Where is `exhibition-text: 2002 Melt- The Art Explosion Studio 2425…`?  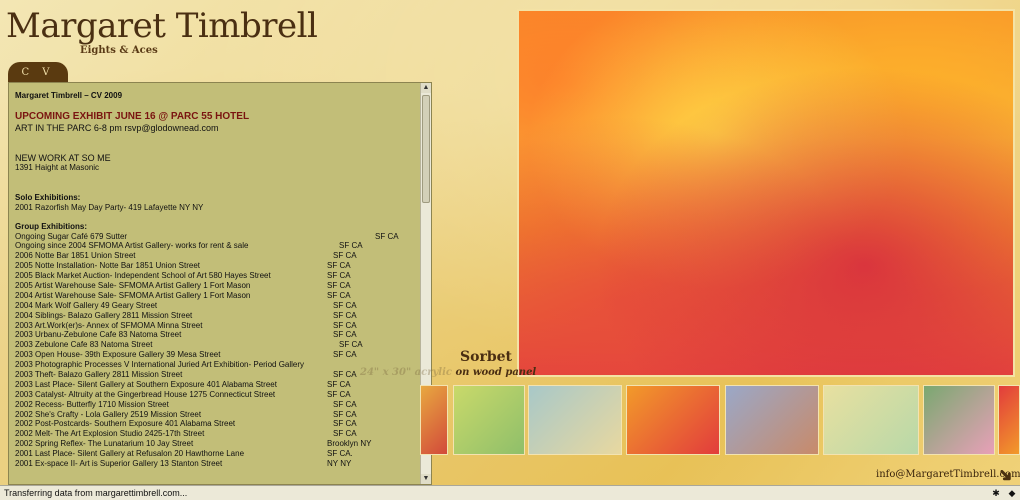 exhibition-text: 2002 Melt- The Art Explosion Studio 2425… is located at coordinates (110, 434).